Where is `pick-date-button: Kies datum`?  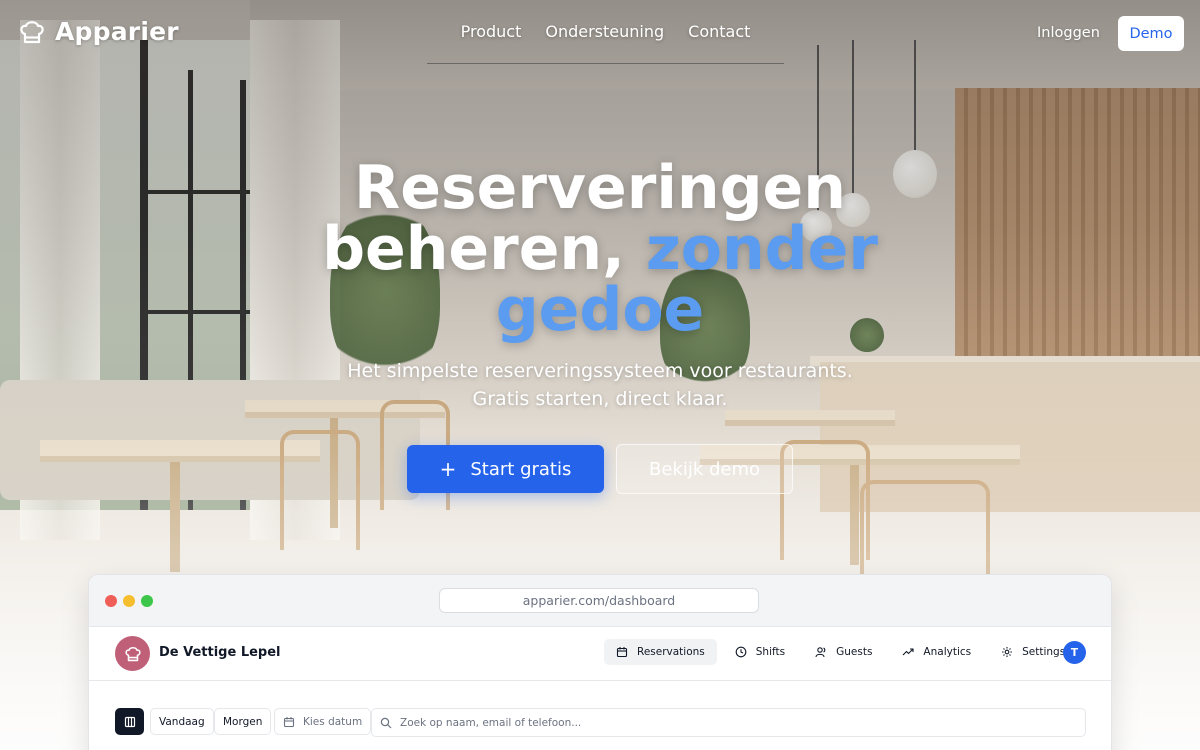 pick-date-button: Kies datum is located at coordinates (323, 721).